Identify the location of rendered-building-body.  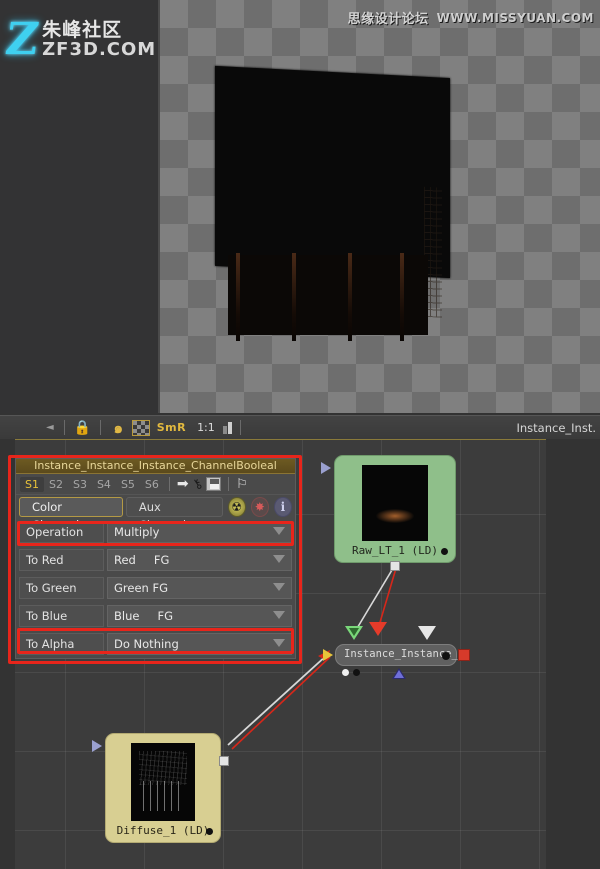
(332, 191).